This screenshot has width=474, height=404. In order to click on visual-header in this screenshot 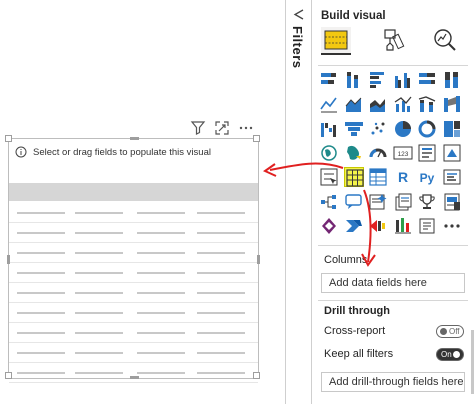, I will do `click(224, 128)`.